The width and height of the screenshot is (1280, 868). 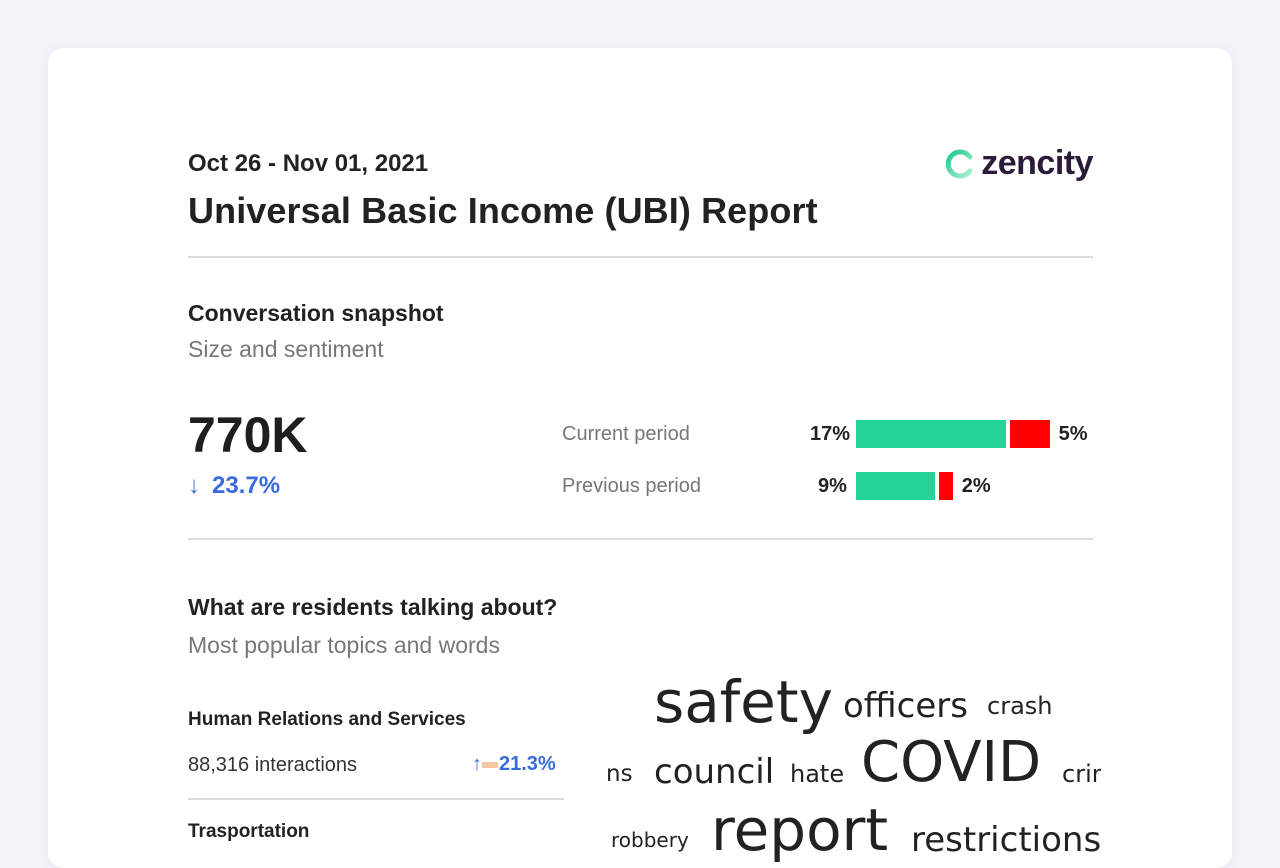 What do you see at coordinates (1006, 840) in the screenshot?
I see `cloud-word: restrictions` at bounding box center [1006, 840].